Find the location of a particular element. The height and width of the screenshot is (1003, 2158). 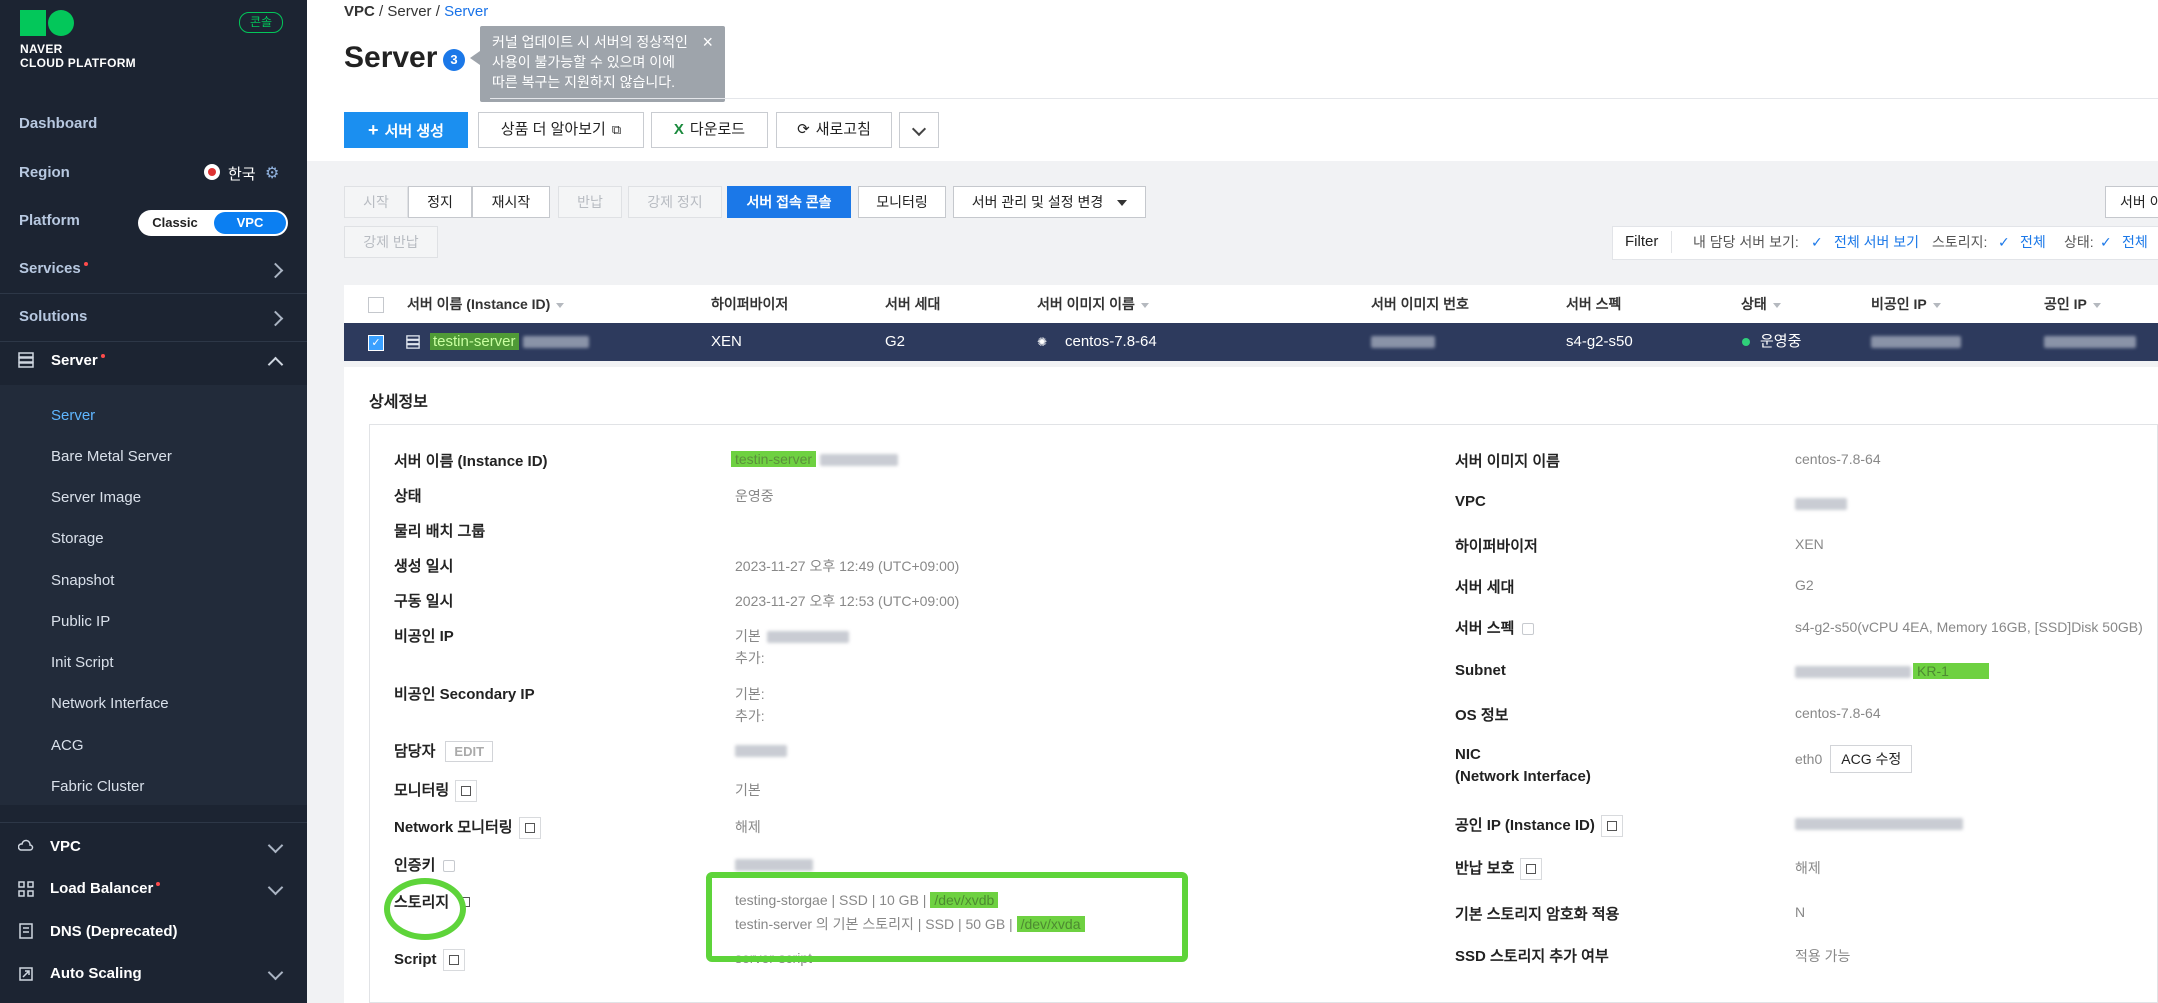

column-header-image-number: 서버 이미지 번호 is located at coordinates (1420, 304).